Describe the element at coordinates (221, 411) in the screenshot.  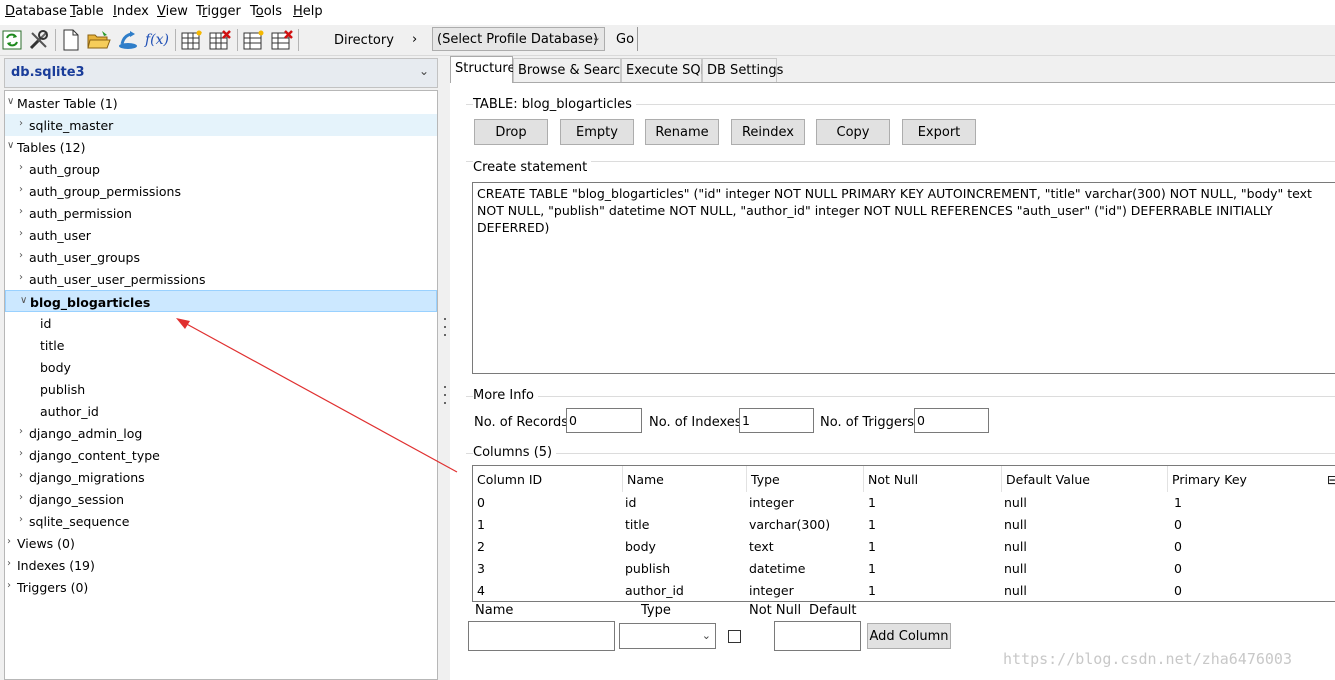
I see `tree-column-item: author_id` at that location.